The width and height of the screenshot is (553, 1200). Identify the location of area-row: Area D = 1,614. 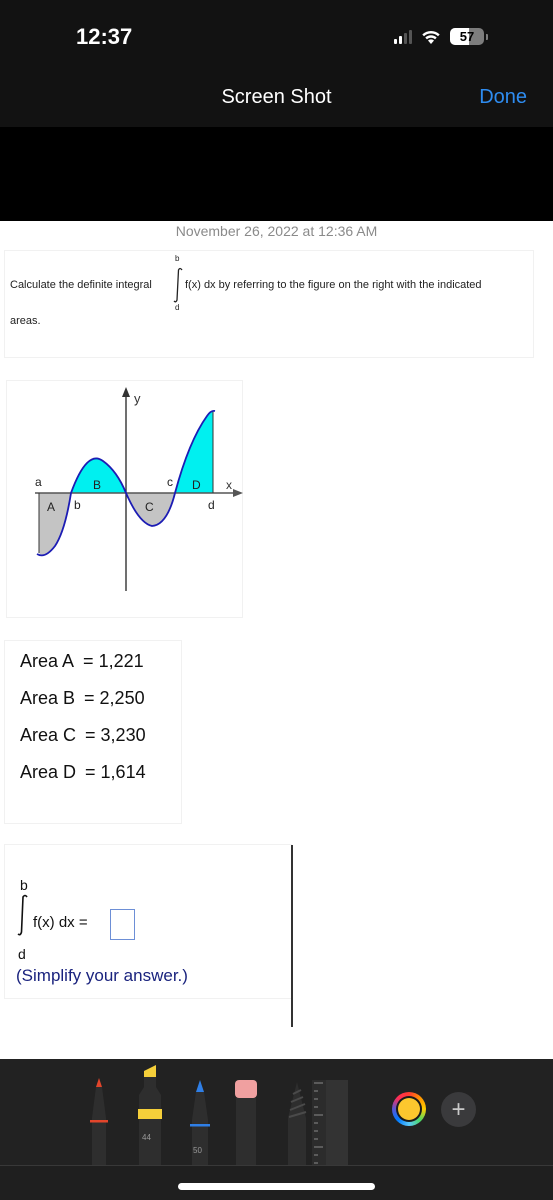
(83, 772).